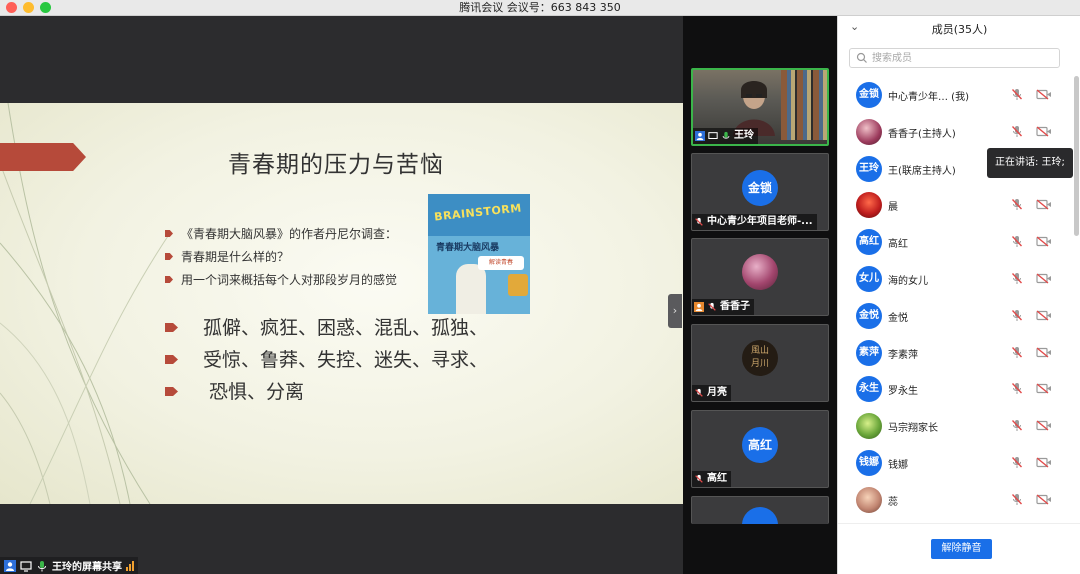  I want to click on member-avatar: 素萍, so click(869, 352).